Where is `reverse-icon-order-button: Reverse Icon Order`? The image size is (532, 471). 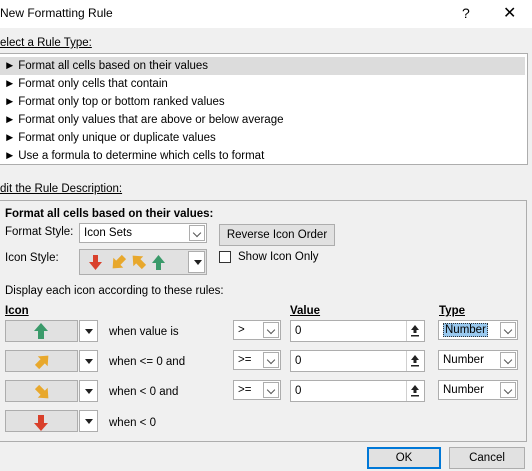 reverse-icon-order-button: Reverse Icon Order is located at coordinates (277, 235).